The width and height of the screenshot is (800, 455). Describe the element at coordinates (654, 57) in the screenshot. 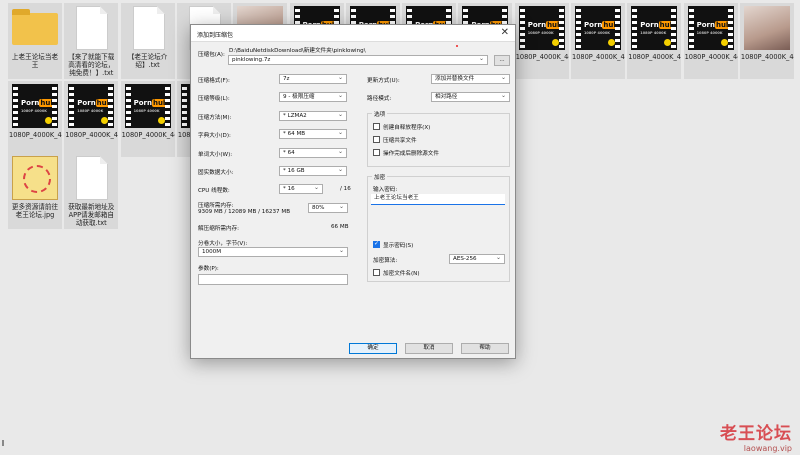

I see `file-name: 1080P_4000K_443704621.mp4` at that location.